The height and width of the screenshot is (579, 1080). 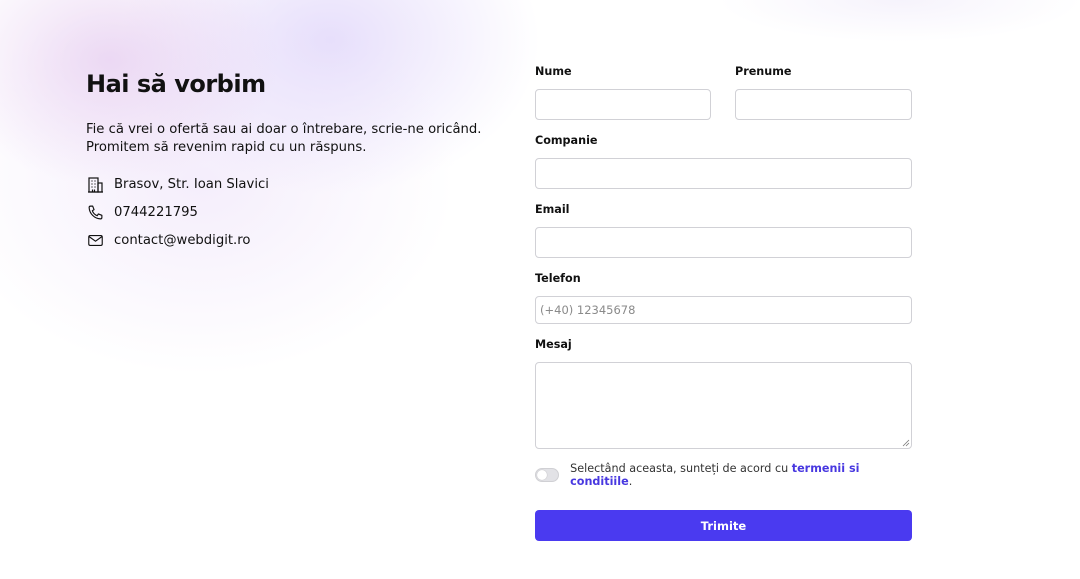 What do you see at coordinates (723, 173) in the screenshot?
I see `companie-input` at bounding box center [723, 173].